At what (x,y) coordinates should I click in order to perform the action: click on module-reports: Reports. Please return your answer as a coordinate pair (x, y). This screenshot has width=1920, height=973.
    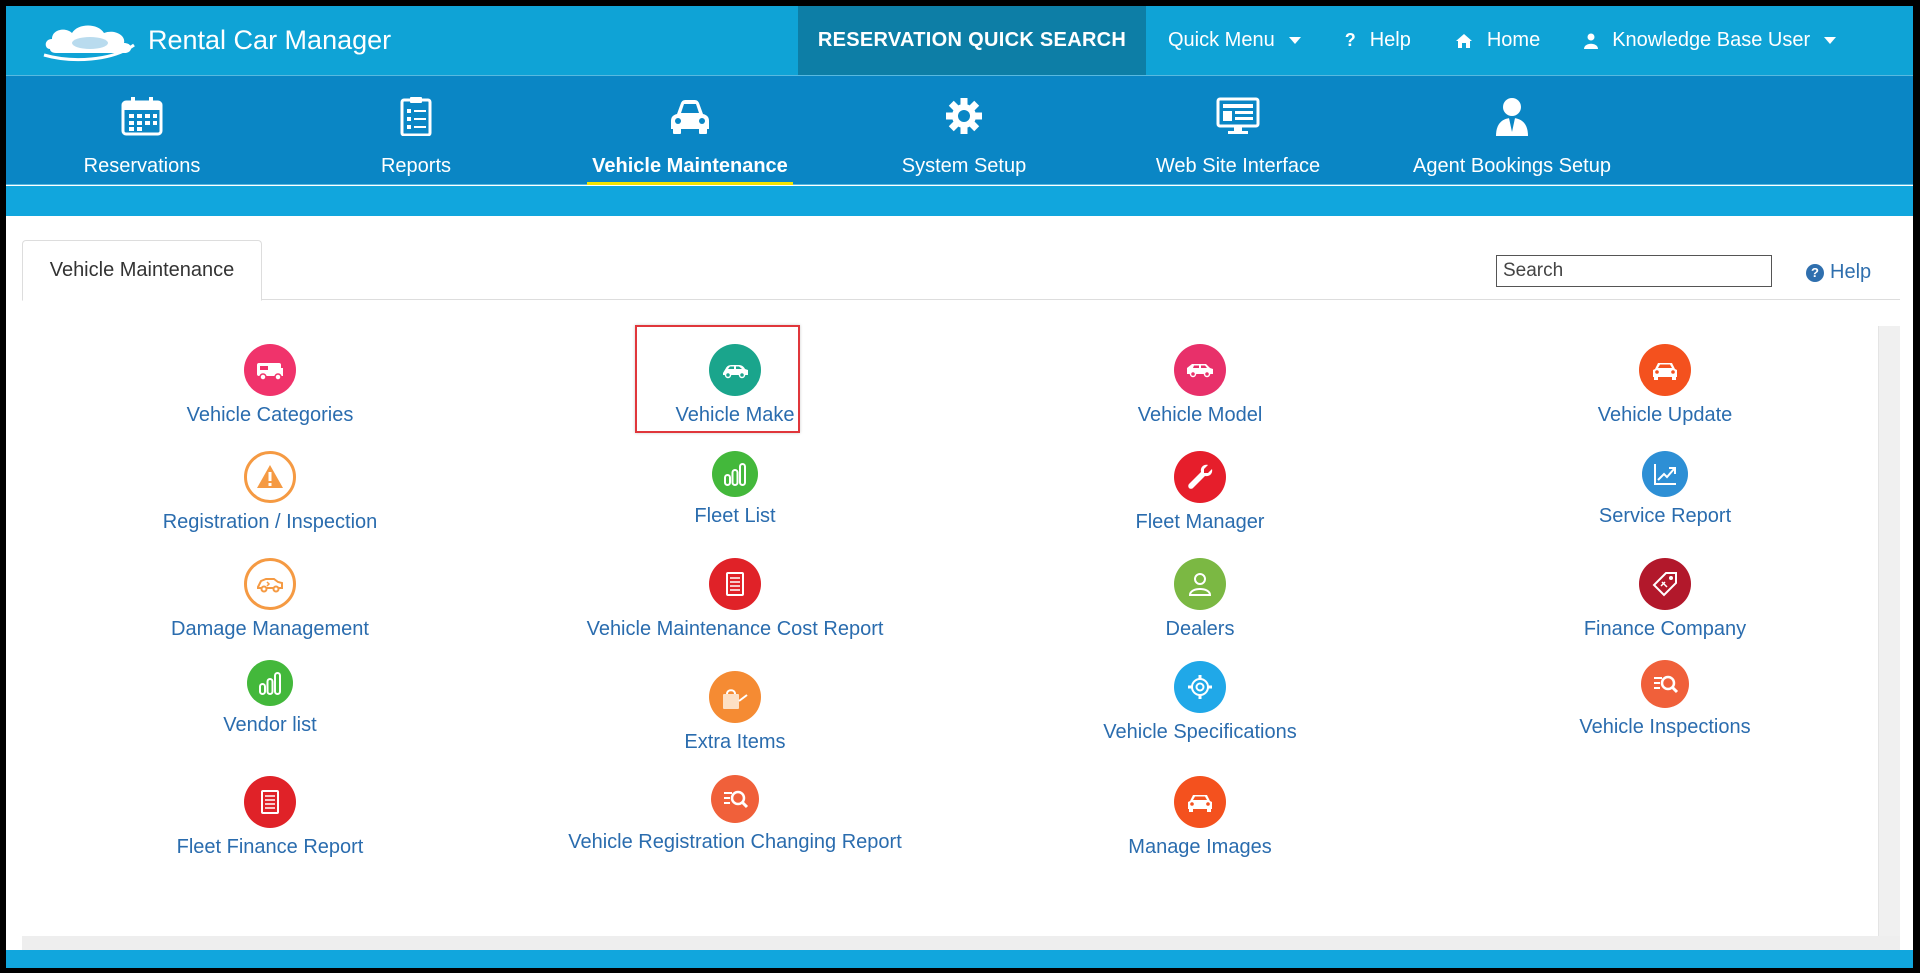
    Looking at the image, I should click on (416, 131).